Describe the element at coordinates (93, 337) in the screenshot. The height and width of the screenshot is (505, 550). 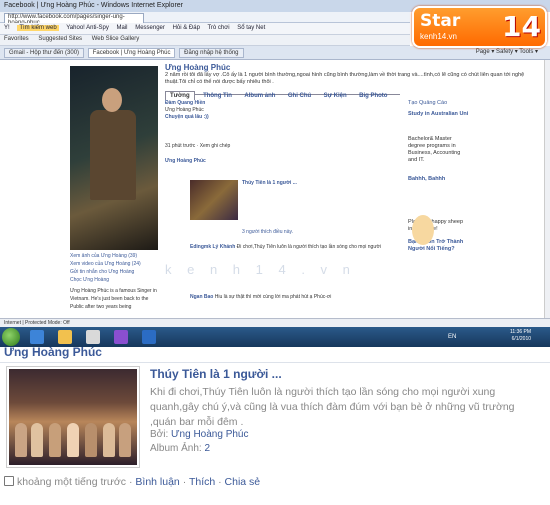
I see `media-icon` at that location.